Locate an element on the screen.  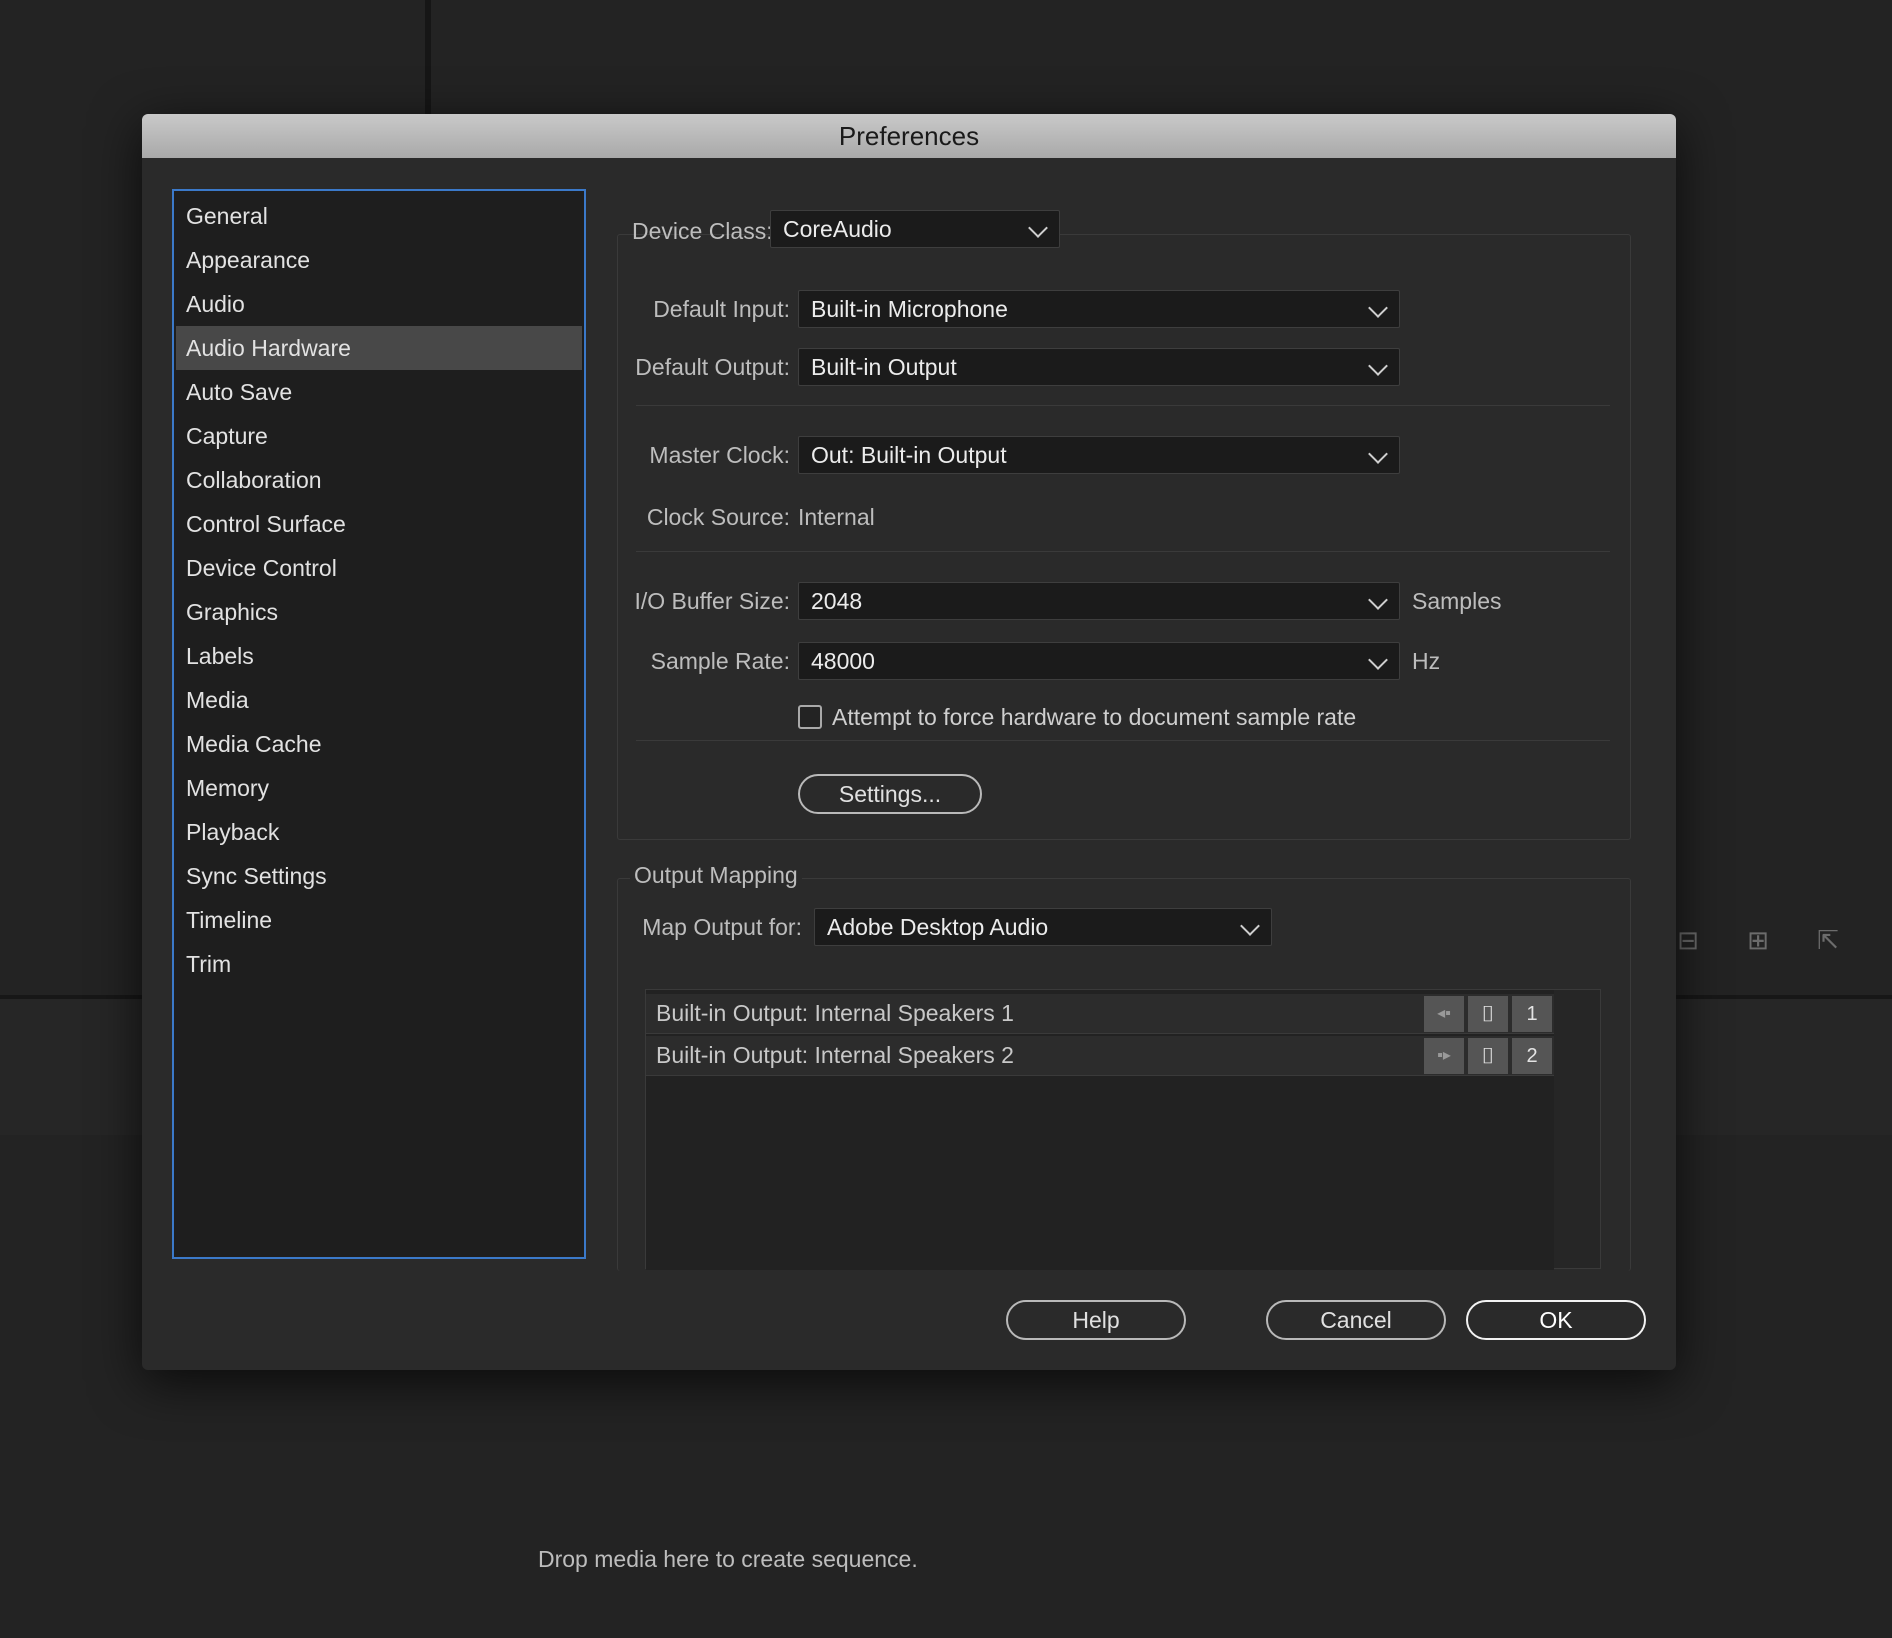
io-buffer-size-dropdown: 2048 is located at coordinates (1099, 601).